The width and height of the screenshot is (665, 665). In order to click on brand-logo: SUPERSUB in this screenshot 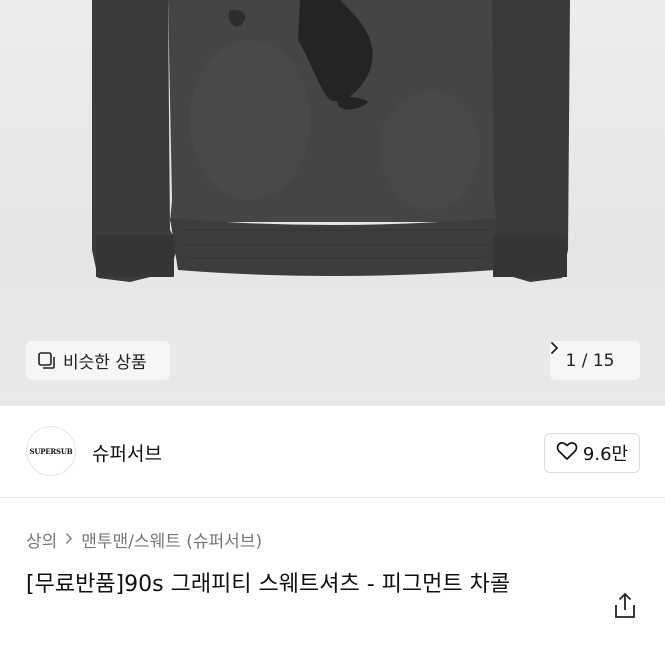, I will do `click(51, 451)`.